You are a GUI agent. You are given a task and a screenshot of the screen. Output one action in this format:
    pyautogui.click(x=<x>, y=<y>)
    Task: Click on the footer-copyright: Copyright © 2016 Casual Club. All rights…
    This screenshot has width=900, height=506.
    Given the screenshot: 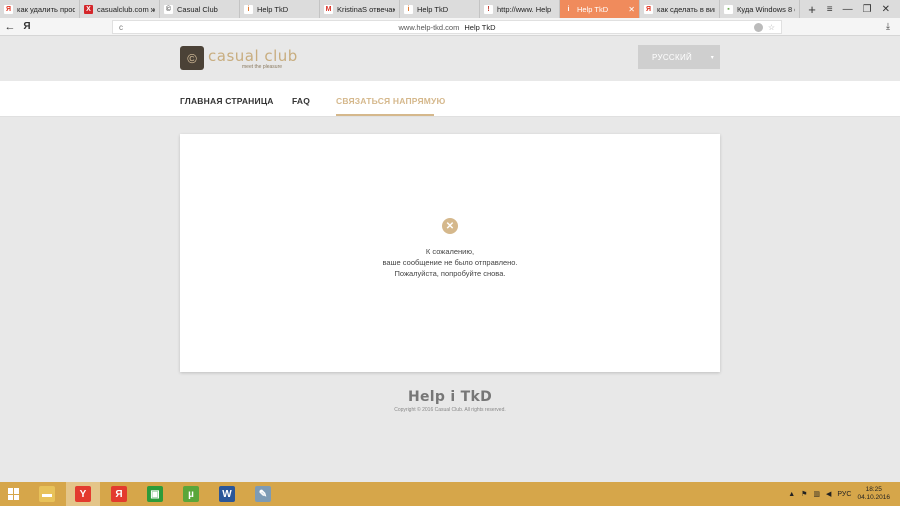 What is the action you would take?
    pyautogui.click(x=450, y=410)
    